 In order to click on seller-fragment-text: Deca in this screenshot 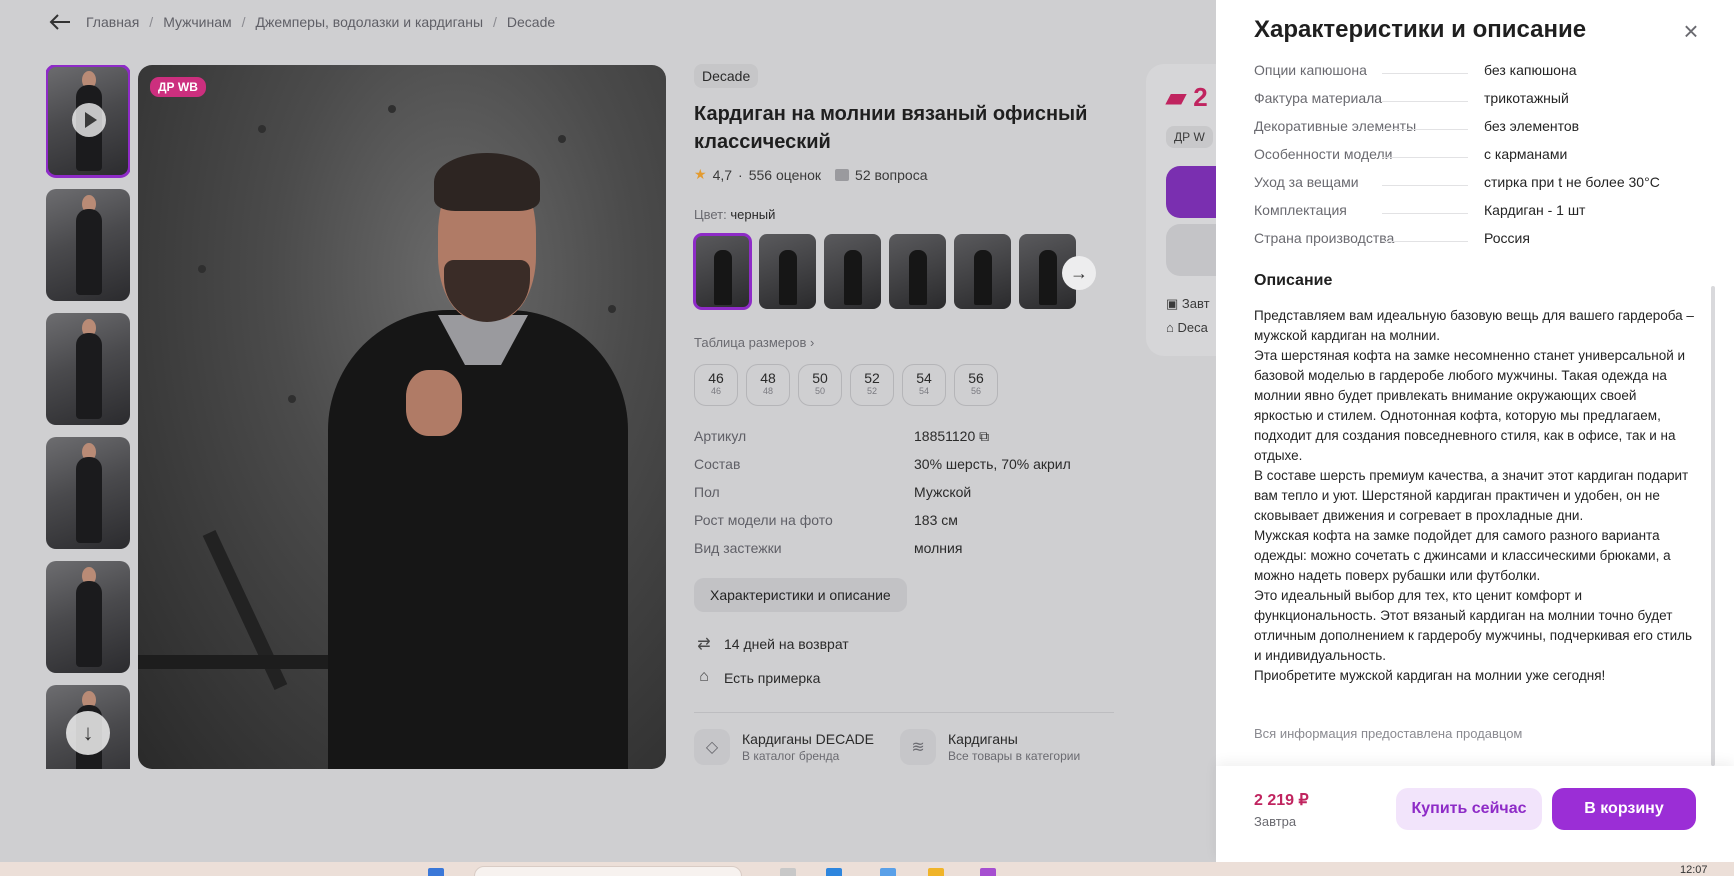, I will do `click(1192, 327)`.